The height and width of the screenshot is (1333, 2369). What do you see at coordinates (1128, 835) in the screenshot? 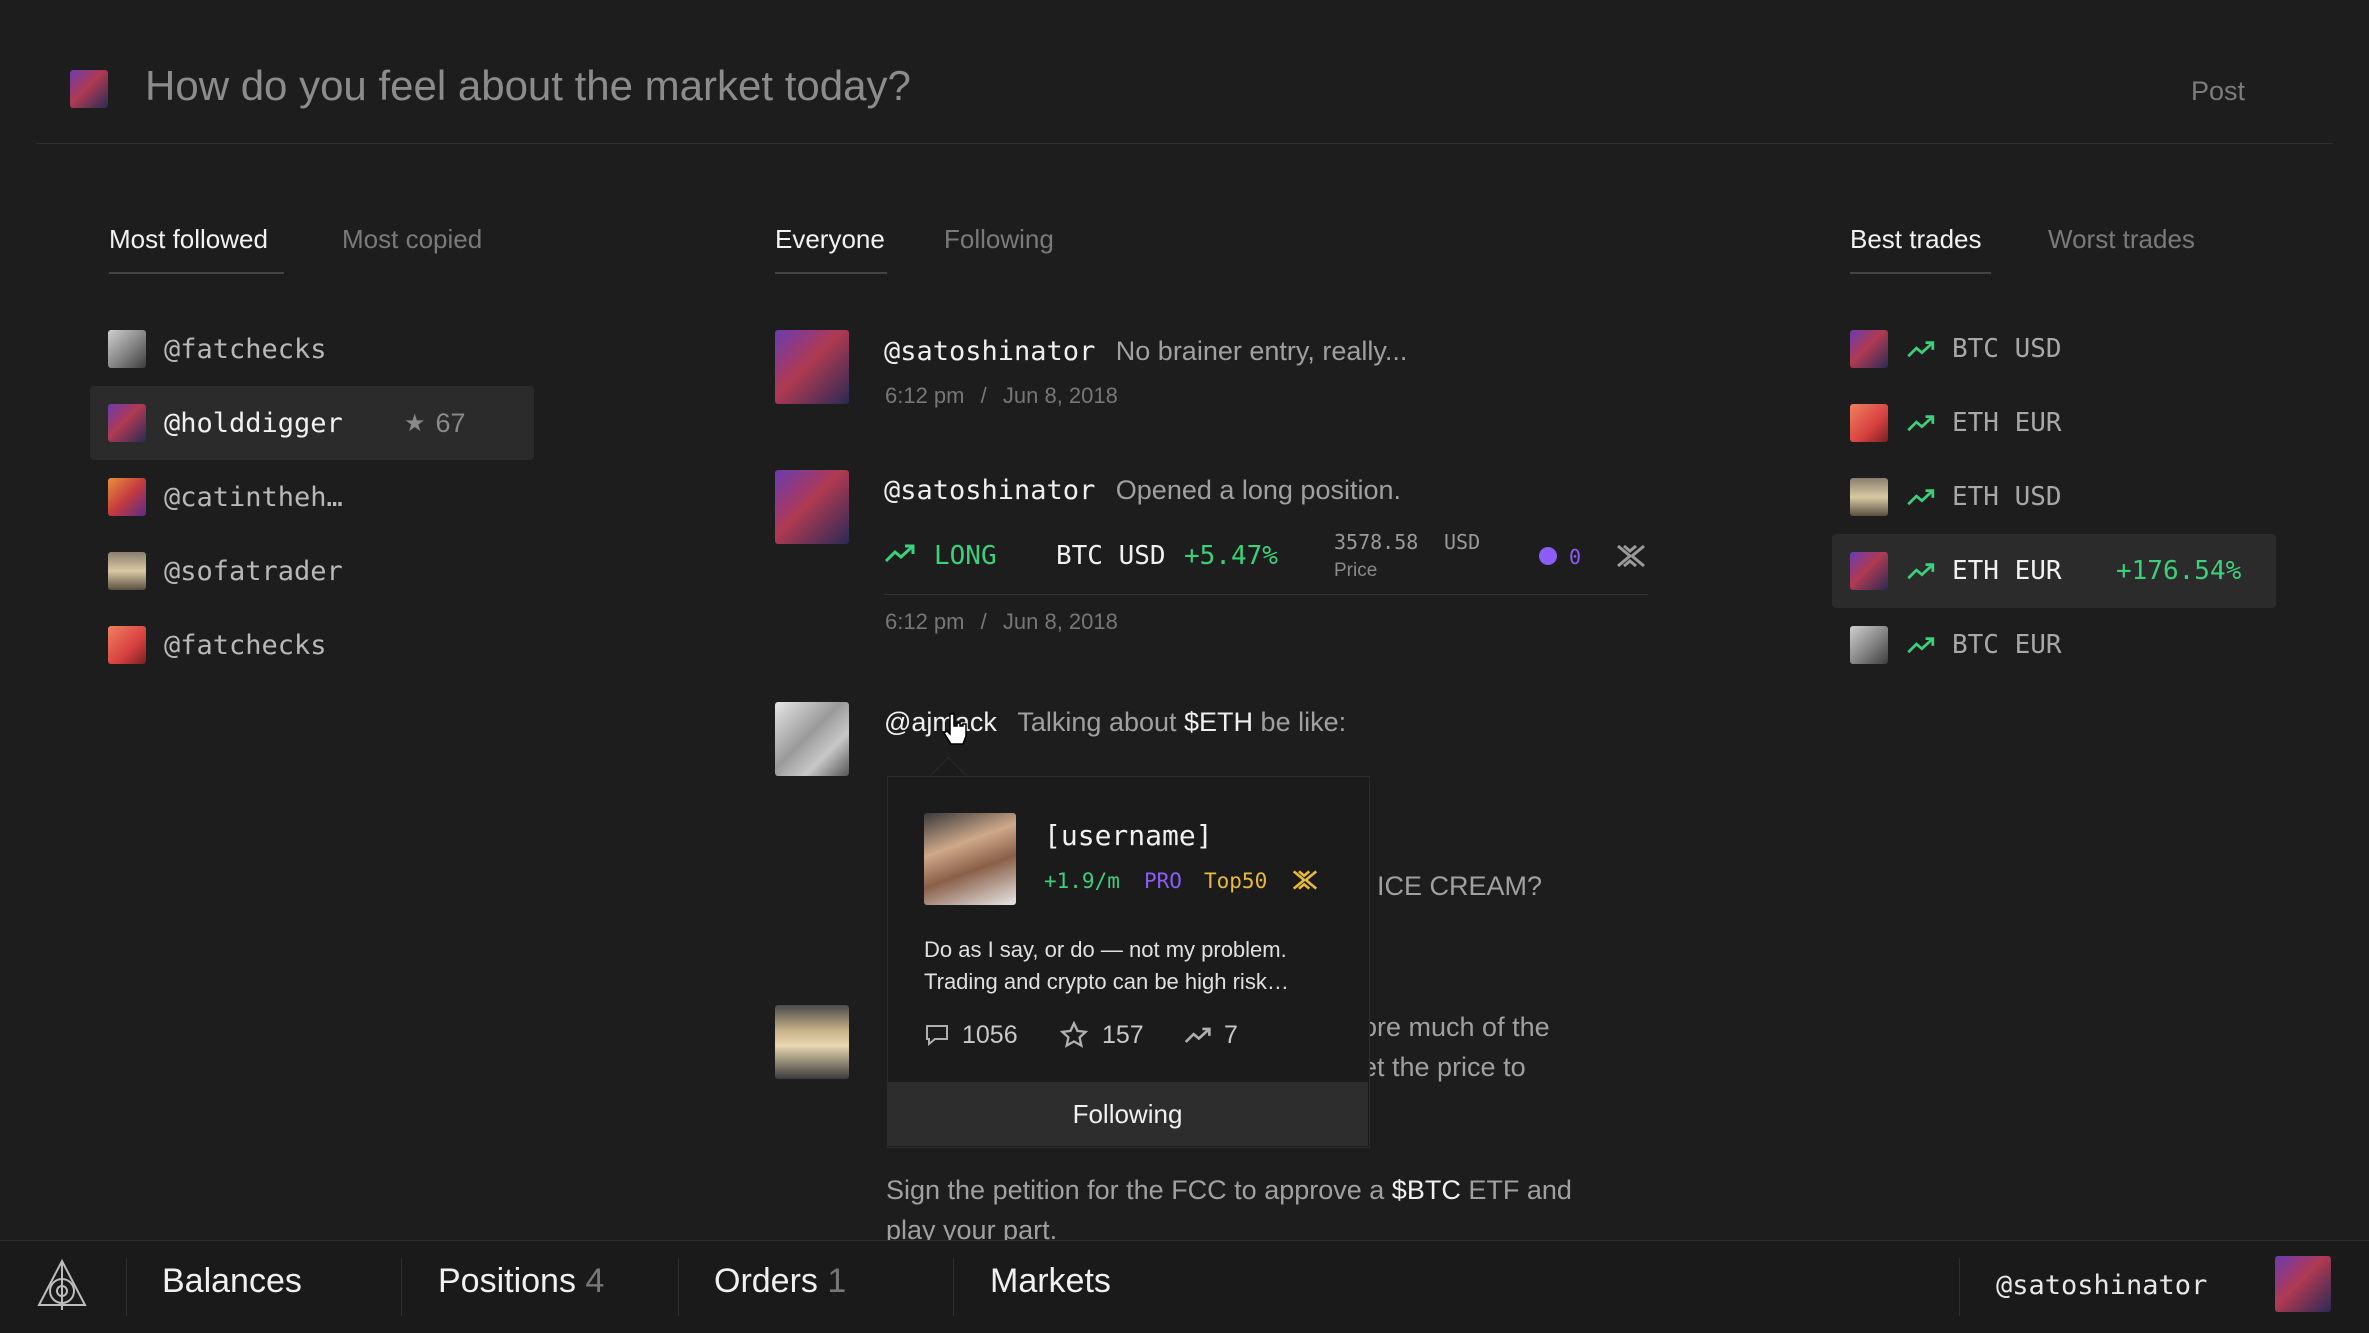
I see `popover-username: [username]` at bounding box center [1128, 835].